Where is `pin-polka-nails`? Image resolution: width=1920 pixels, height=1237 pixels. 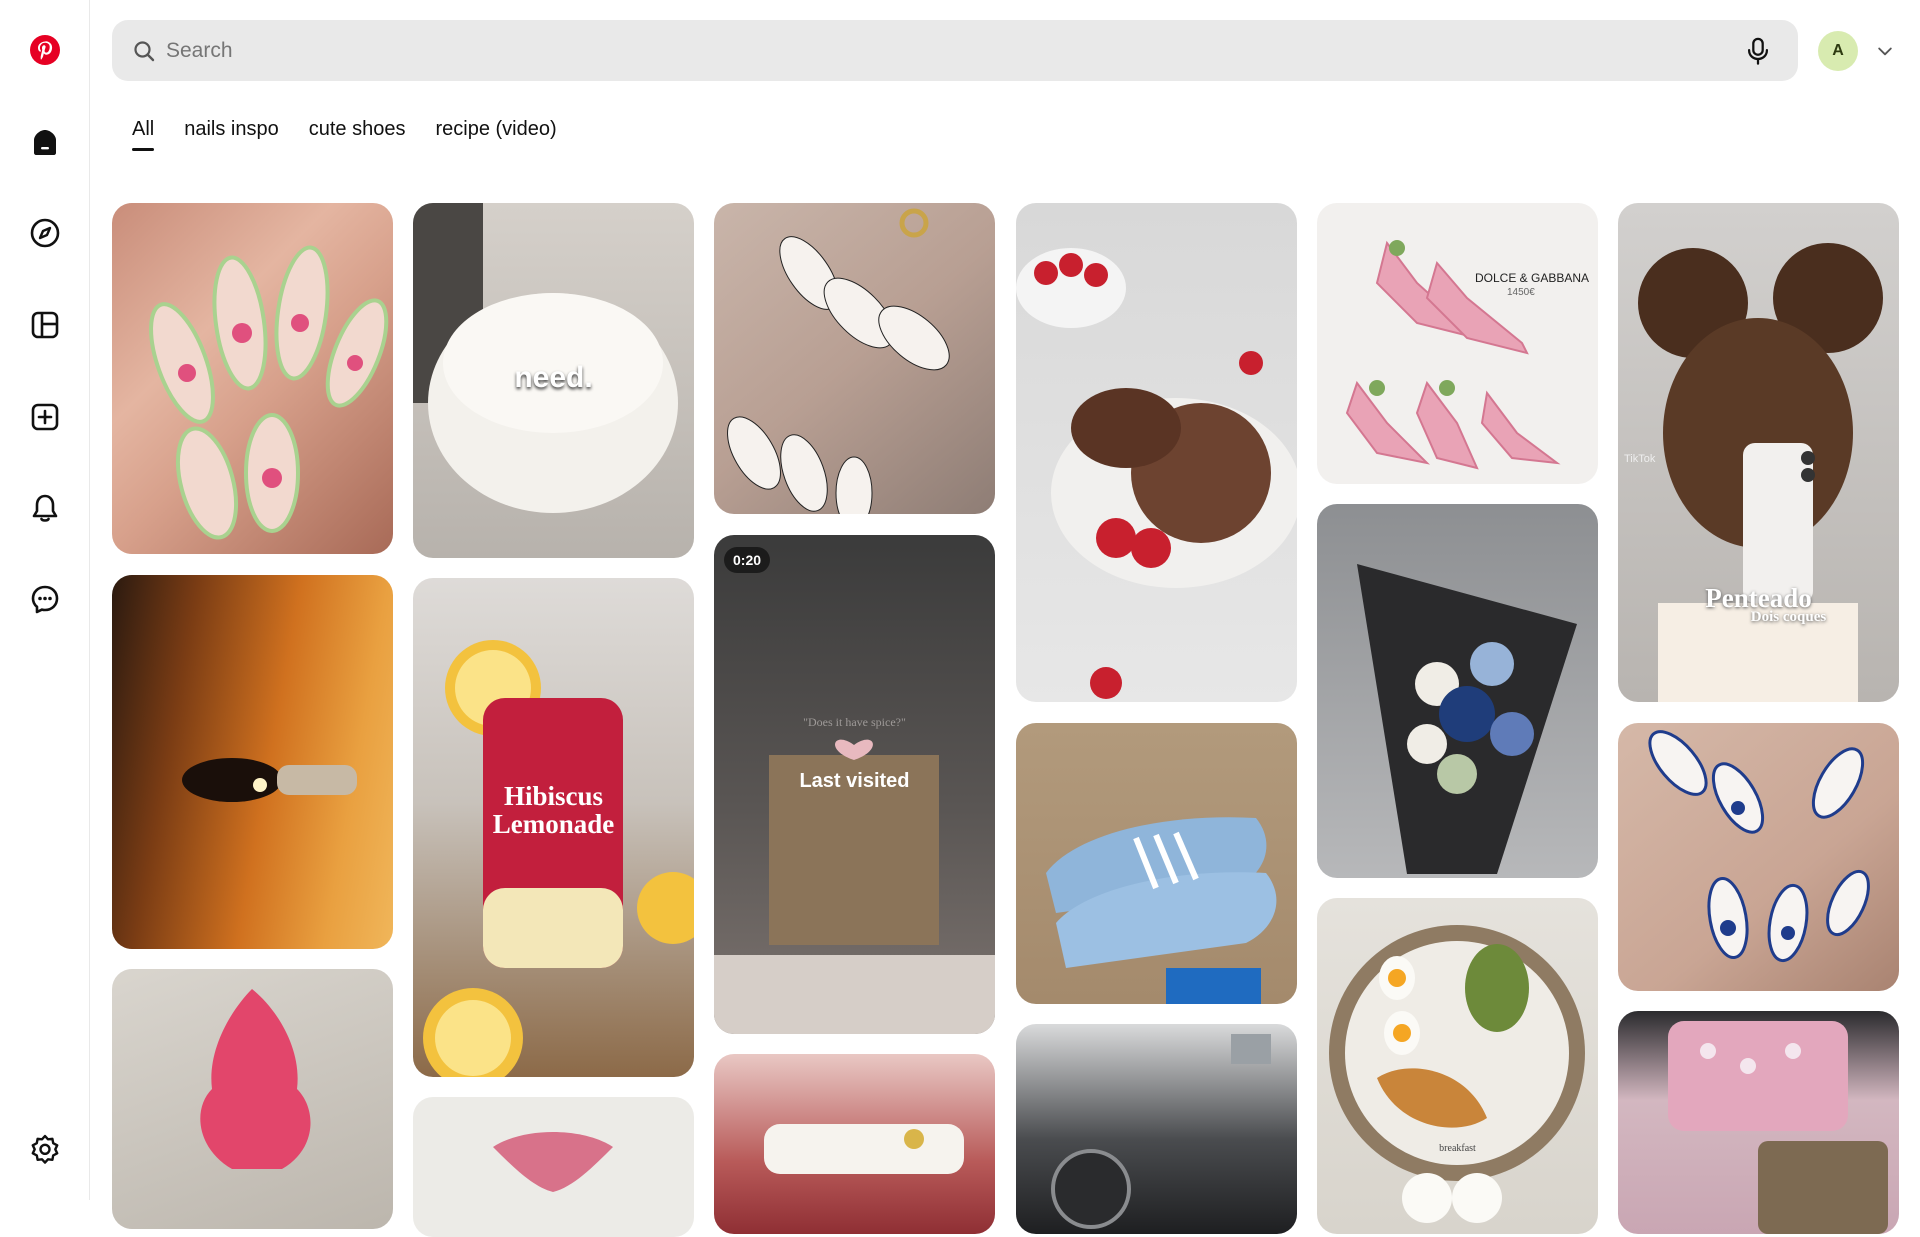 pin-polka-nails is located at coordinates (854, 358).